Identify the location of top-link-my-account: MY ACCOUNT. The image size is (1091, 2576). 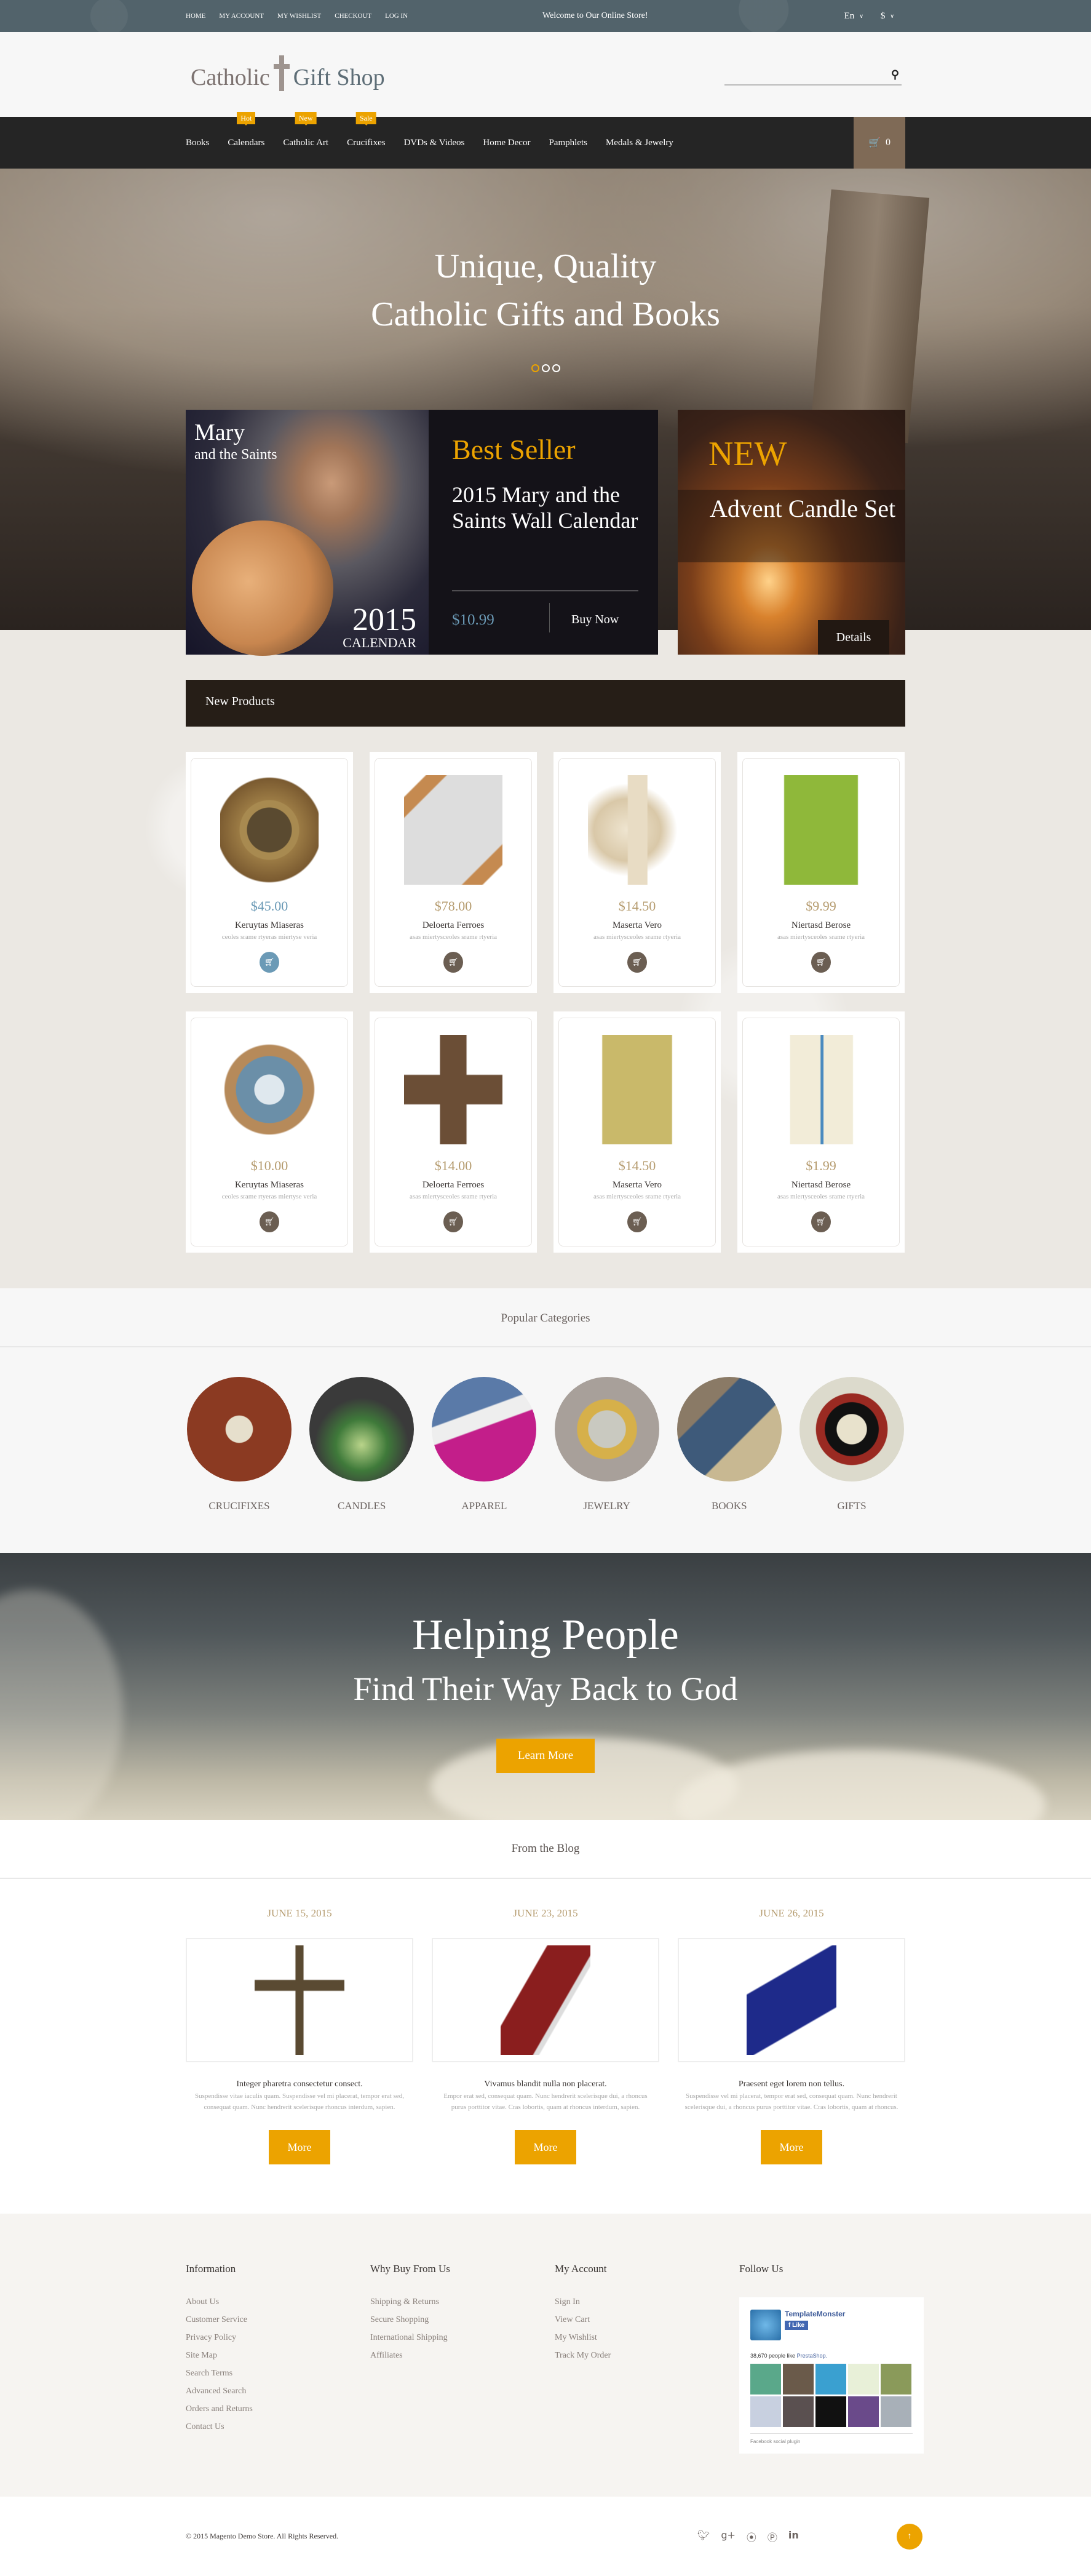
(242, 16).